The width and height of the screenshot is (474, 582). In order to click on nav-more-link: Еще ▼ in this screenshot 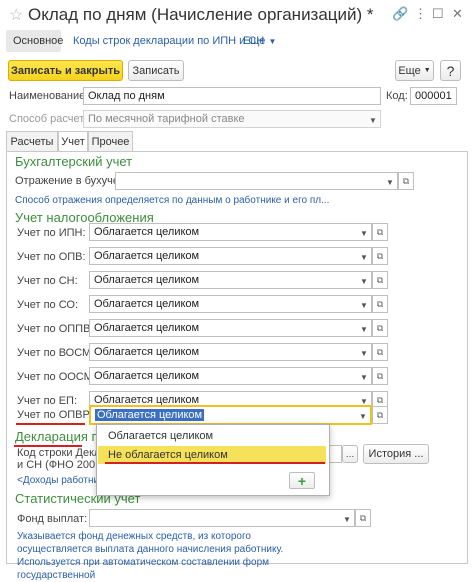, I will do `click(259, 41)`.